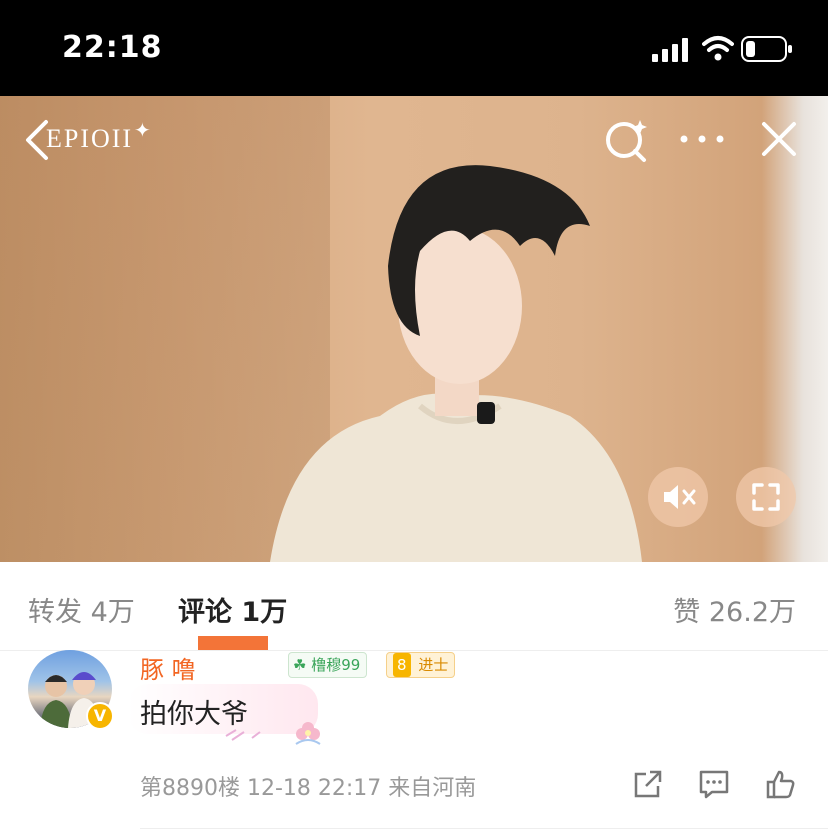 The image size is (828, 829). What do you see at coordinates (308, 788) in the screenshot?
I see `comment-meta: 第8890楼 12-18 22:17 来自河南` at bounding box center [308, 788].